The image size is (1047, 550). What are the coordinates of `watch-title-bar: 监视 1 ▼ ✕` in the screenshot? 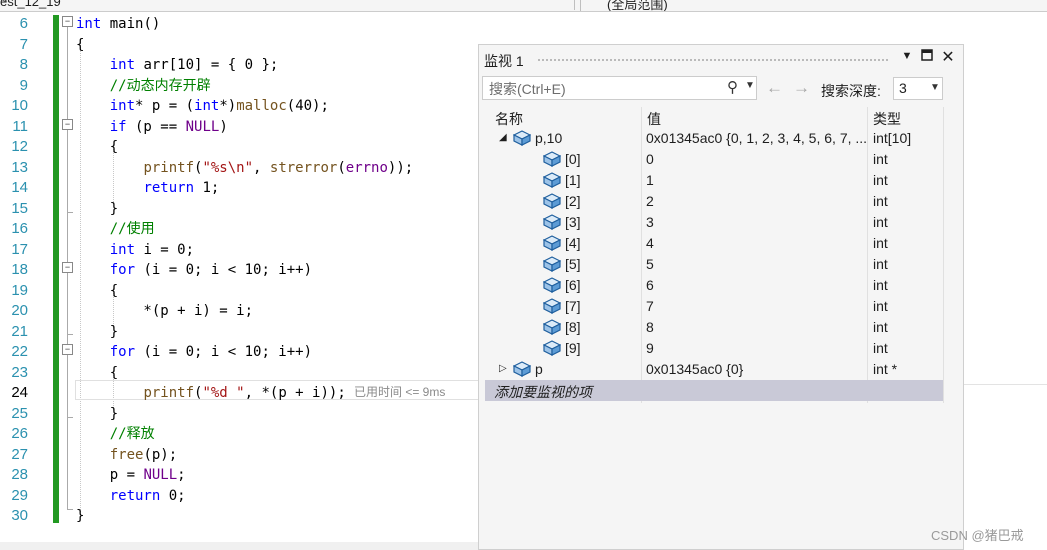 It's located at (721, 59).